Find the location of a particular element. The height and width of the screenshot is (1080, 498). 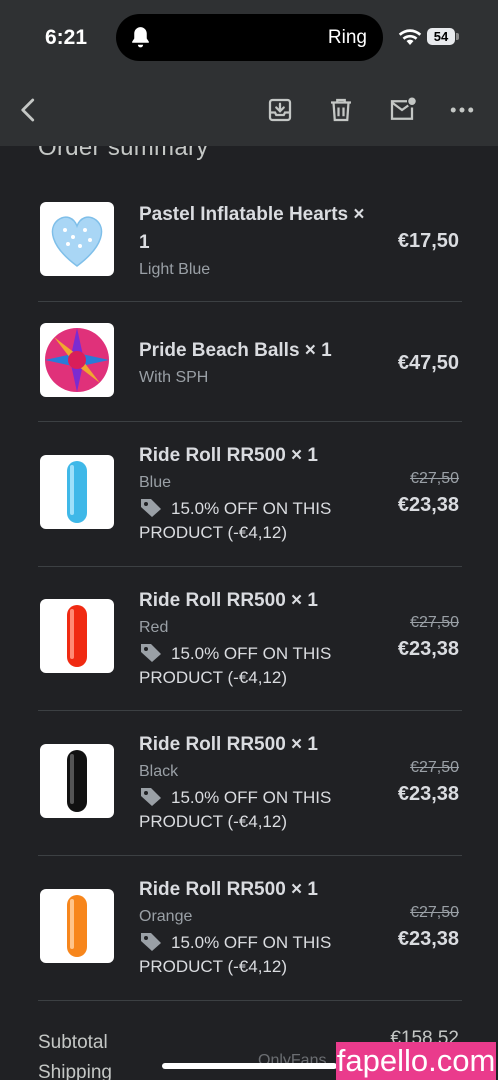

dynamic-island: Ring is located at coordinates (249, 37).